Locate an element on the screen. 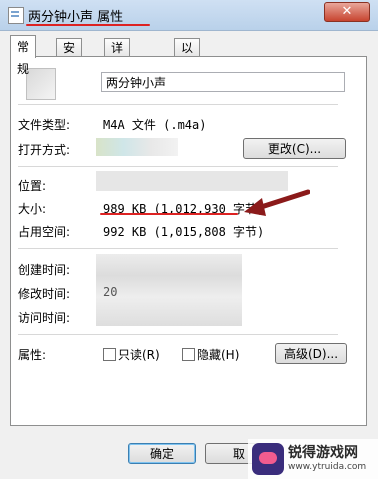  hidden-checkbox is located at coordinates (188, 354).